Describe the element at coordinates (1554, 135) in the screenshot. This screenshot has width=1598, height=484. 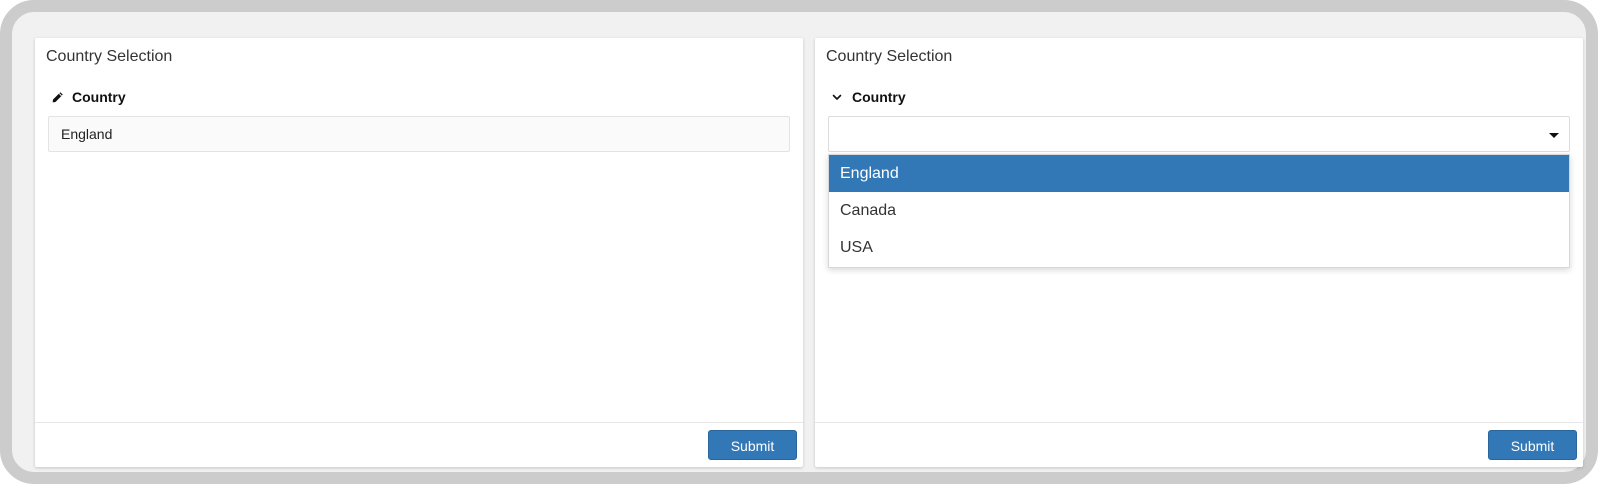
I see `caret-down-icon` at that location.